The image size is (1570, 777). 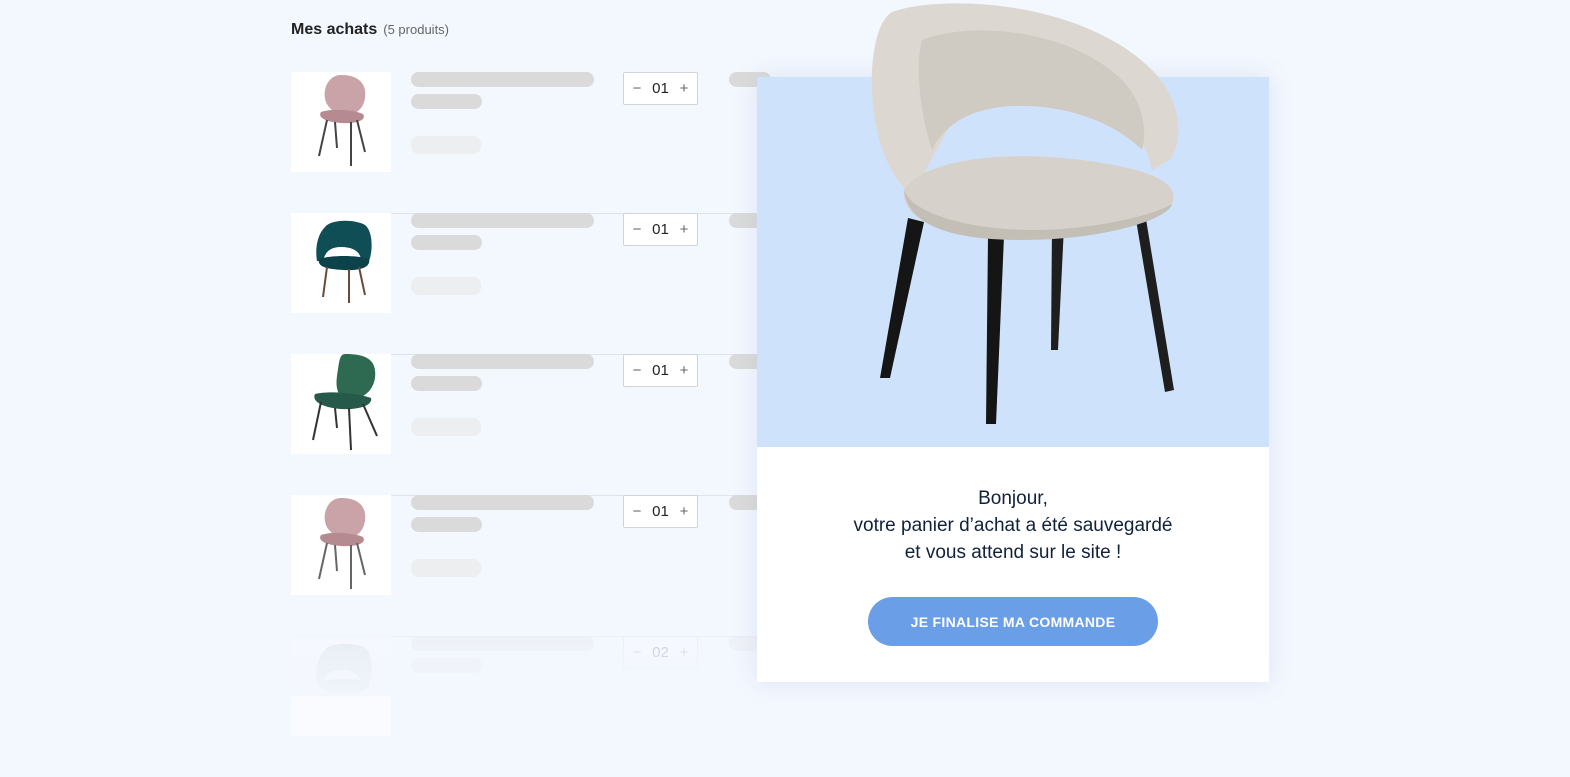 I want to click on green-chair-icon, so click(x=345, y=402).